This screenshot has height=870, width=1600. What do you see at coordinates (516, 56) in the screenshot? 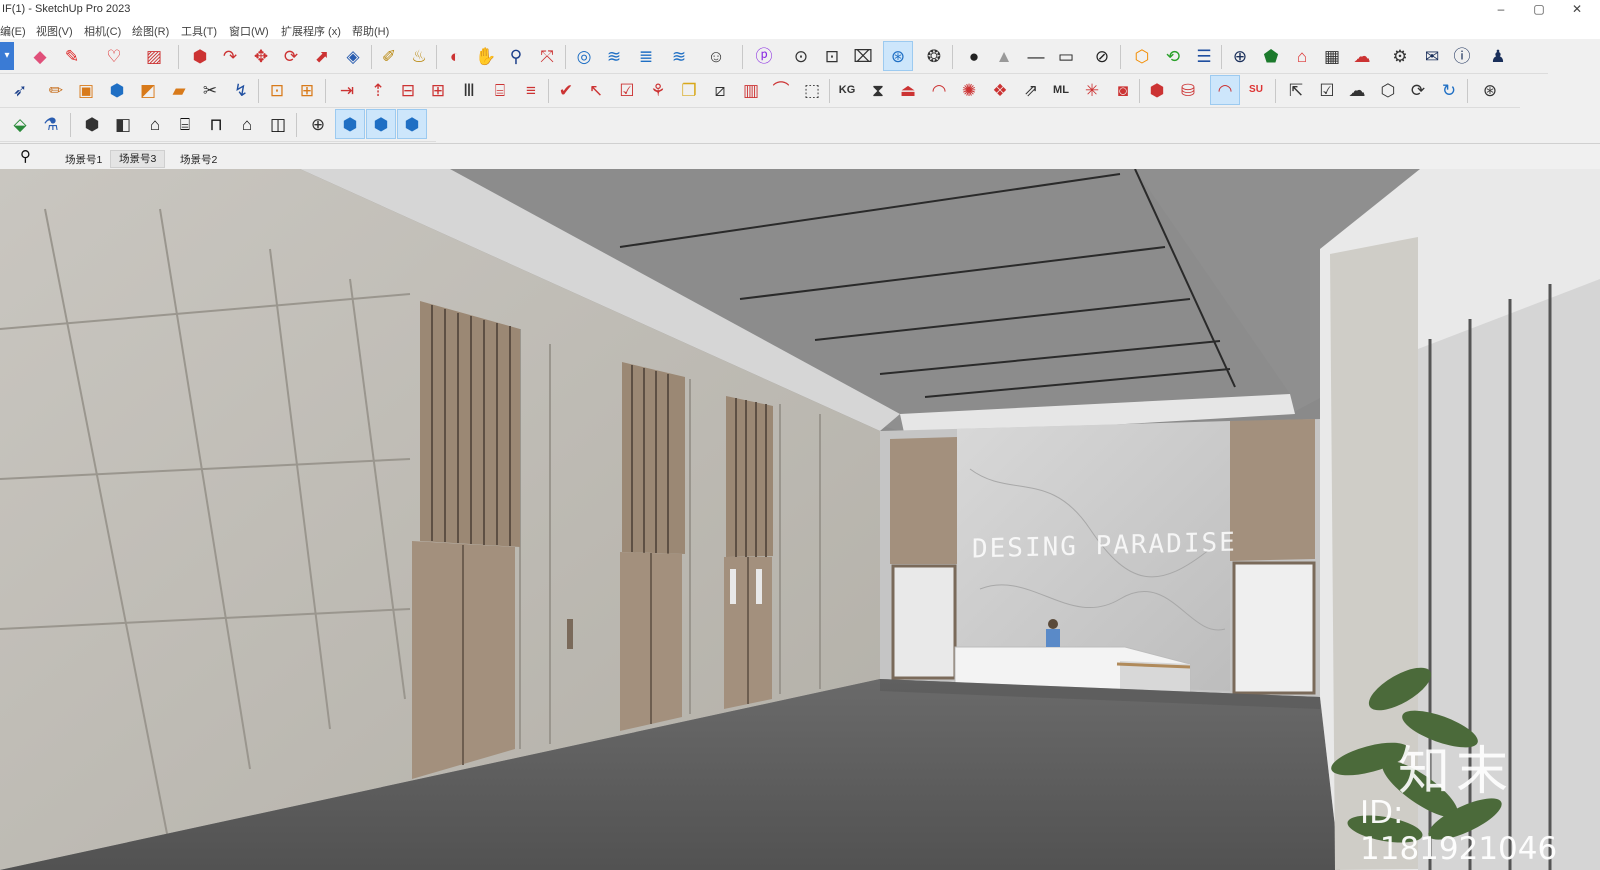
I see `zoom-icon: ⚲` at bounding box center [516, 56].